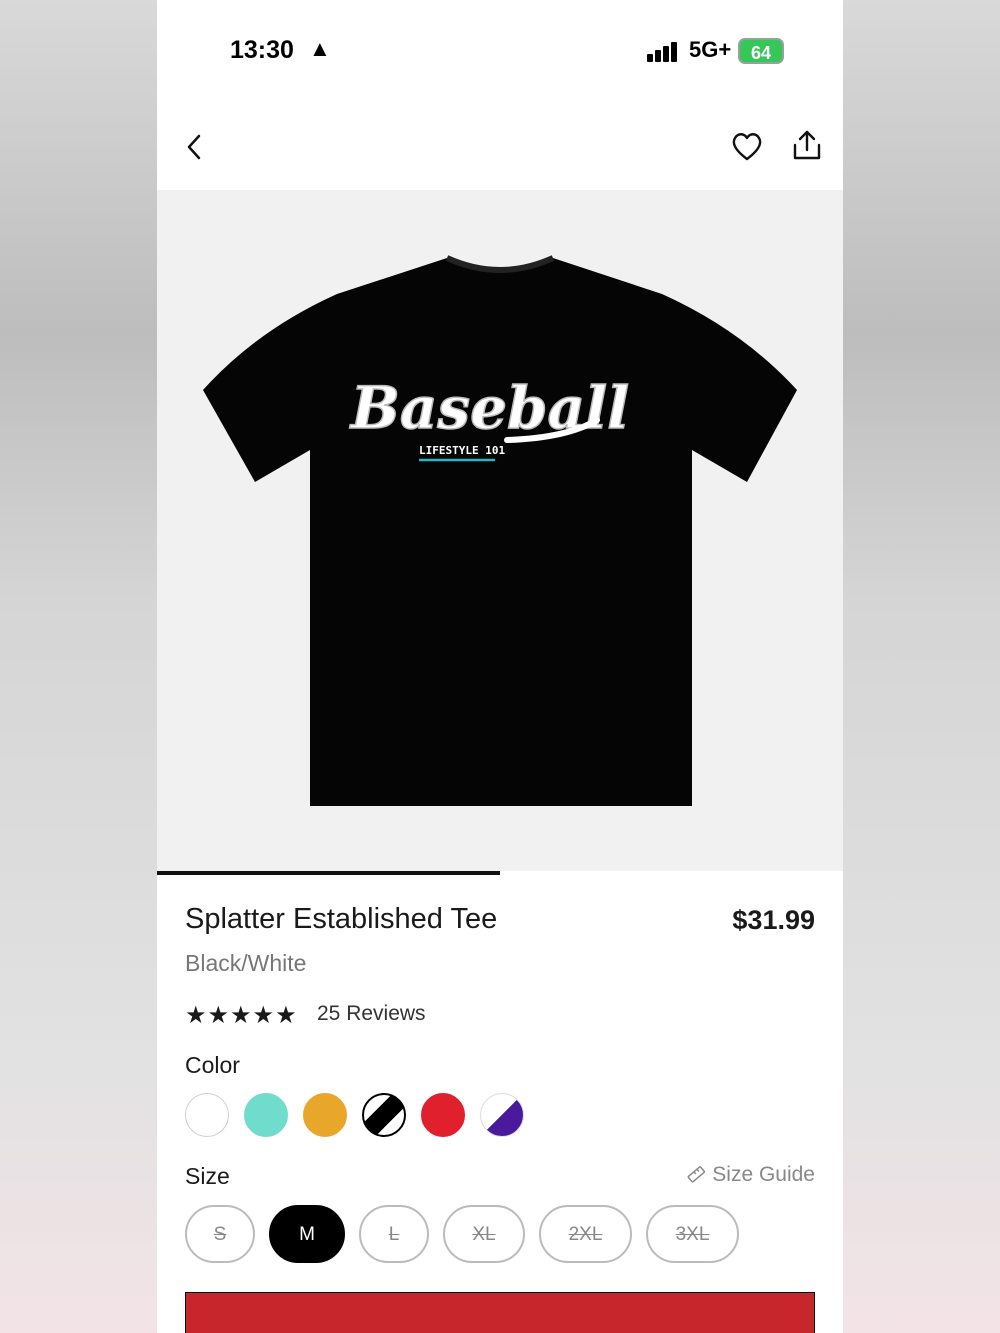 This screenshot has width=1000, height=1333. I want to click on heart-icon, so click(747, 147).